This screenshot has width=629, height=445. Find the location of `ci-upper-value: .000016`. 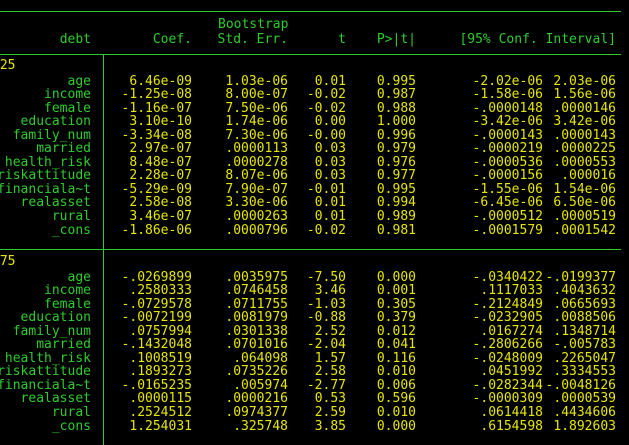

ci-upper-value: .000016 is located at coordinates (588, 176).